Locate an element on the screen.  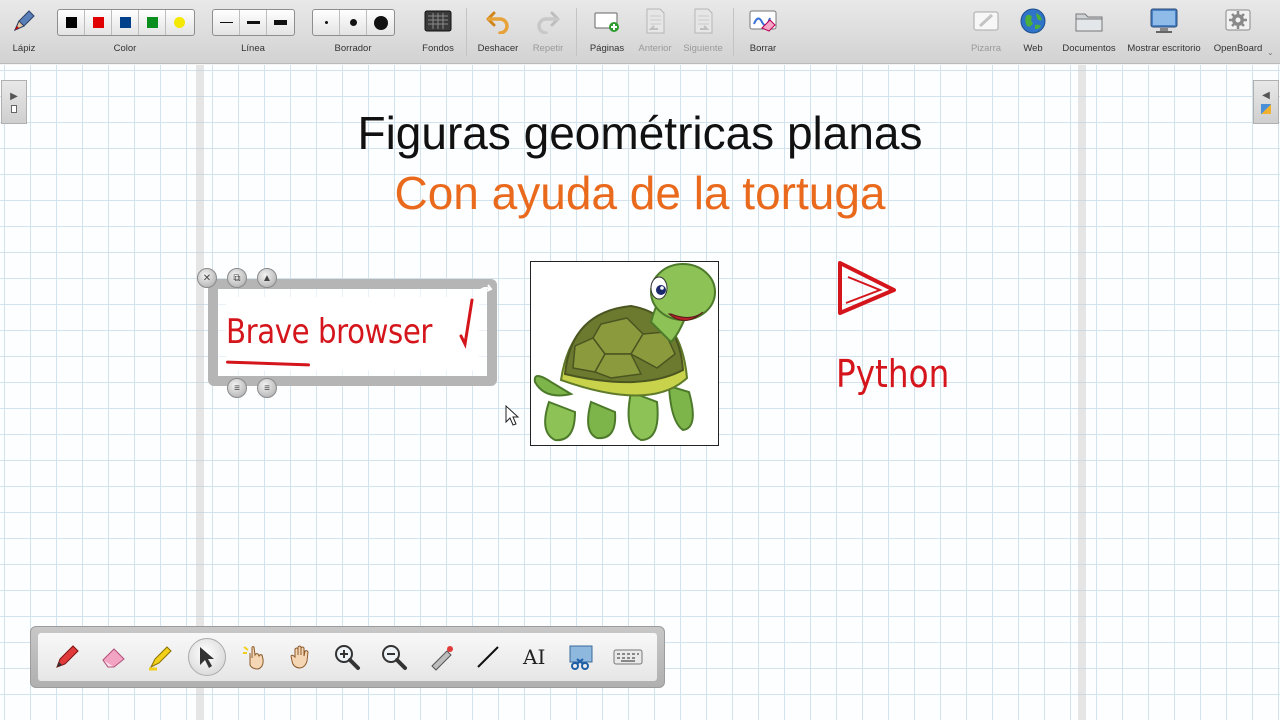
add-page-icon is located at coordinates (607, 21).